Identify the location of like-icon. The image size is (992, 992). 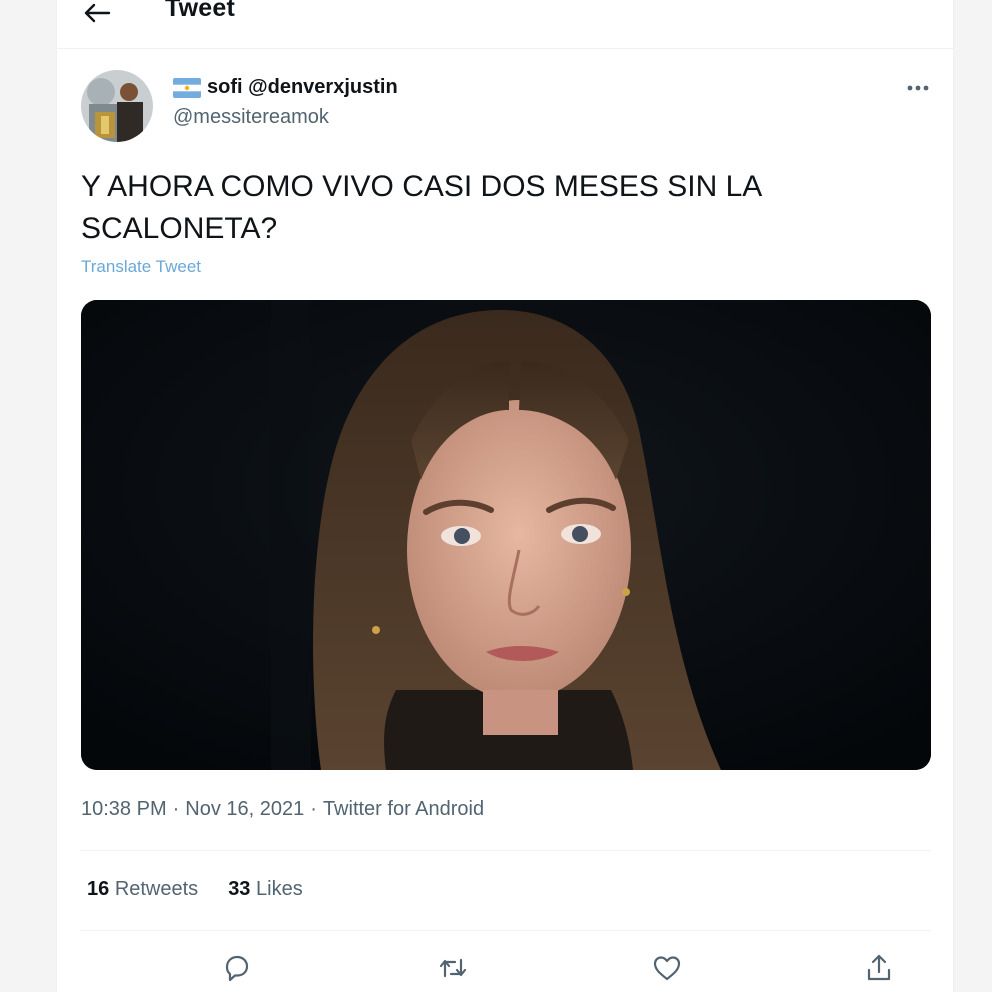
(667, 968).